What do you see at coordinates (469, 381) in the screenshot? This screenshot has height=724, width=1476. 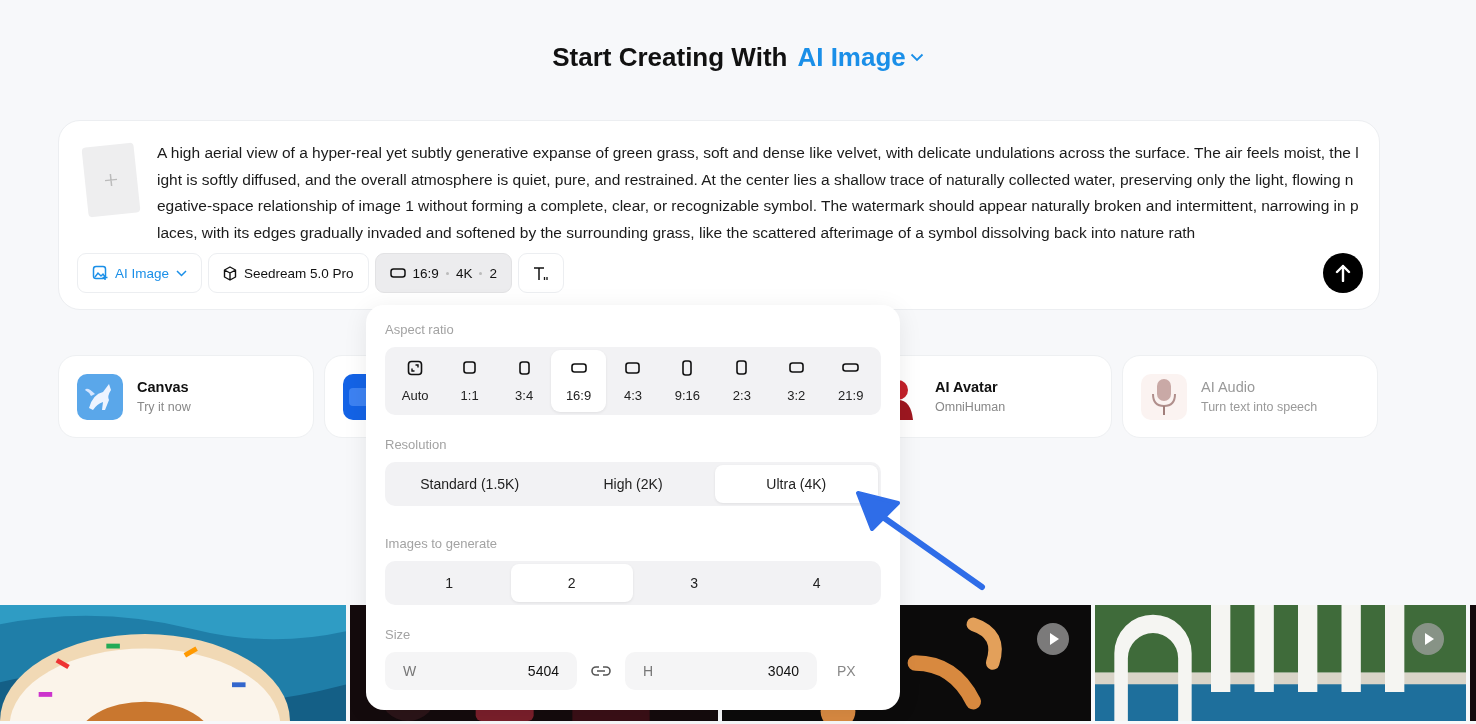 I see `ratio-option: 1:1` at bounding box center [469, 381].